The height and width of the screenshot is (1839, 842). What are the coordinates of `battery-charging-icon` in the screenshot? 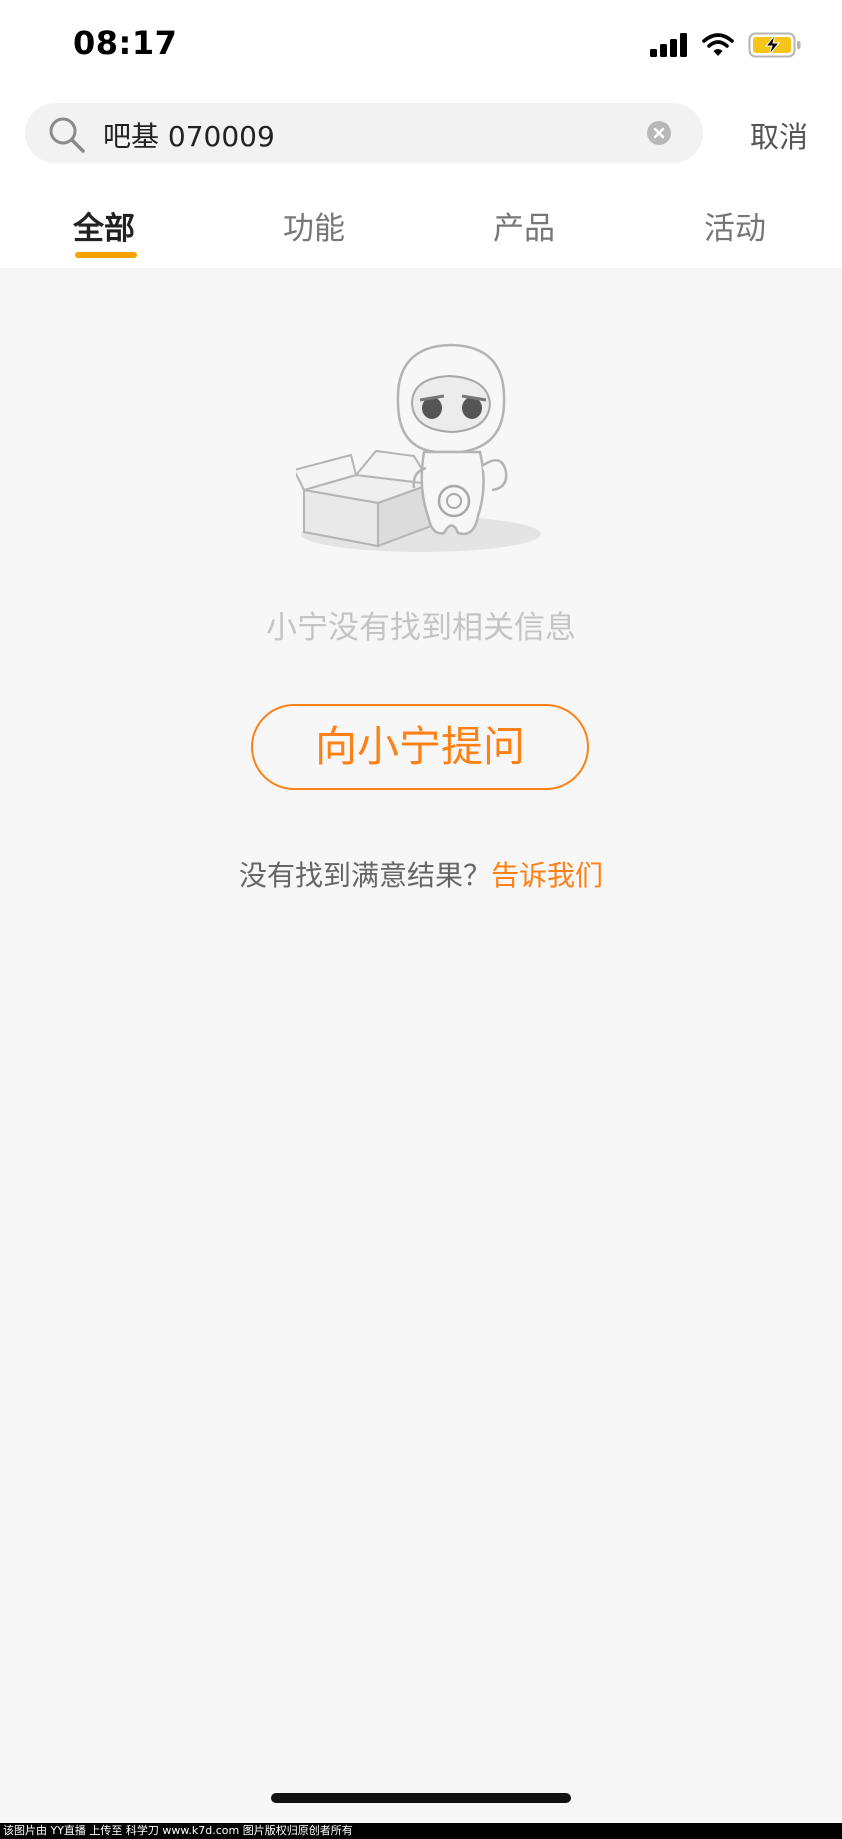 It's located at (774, 45).